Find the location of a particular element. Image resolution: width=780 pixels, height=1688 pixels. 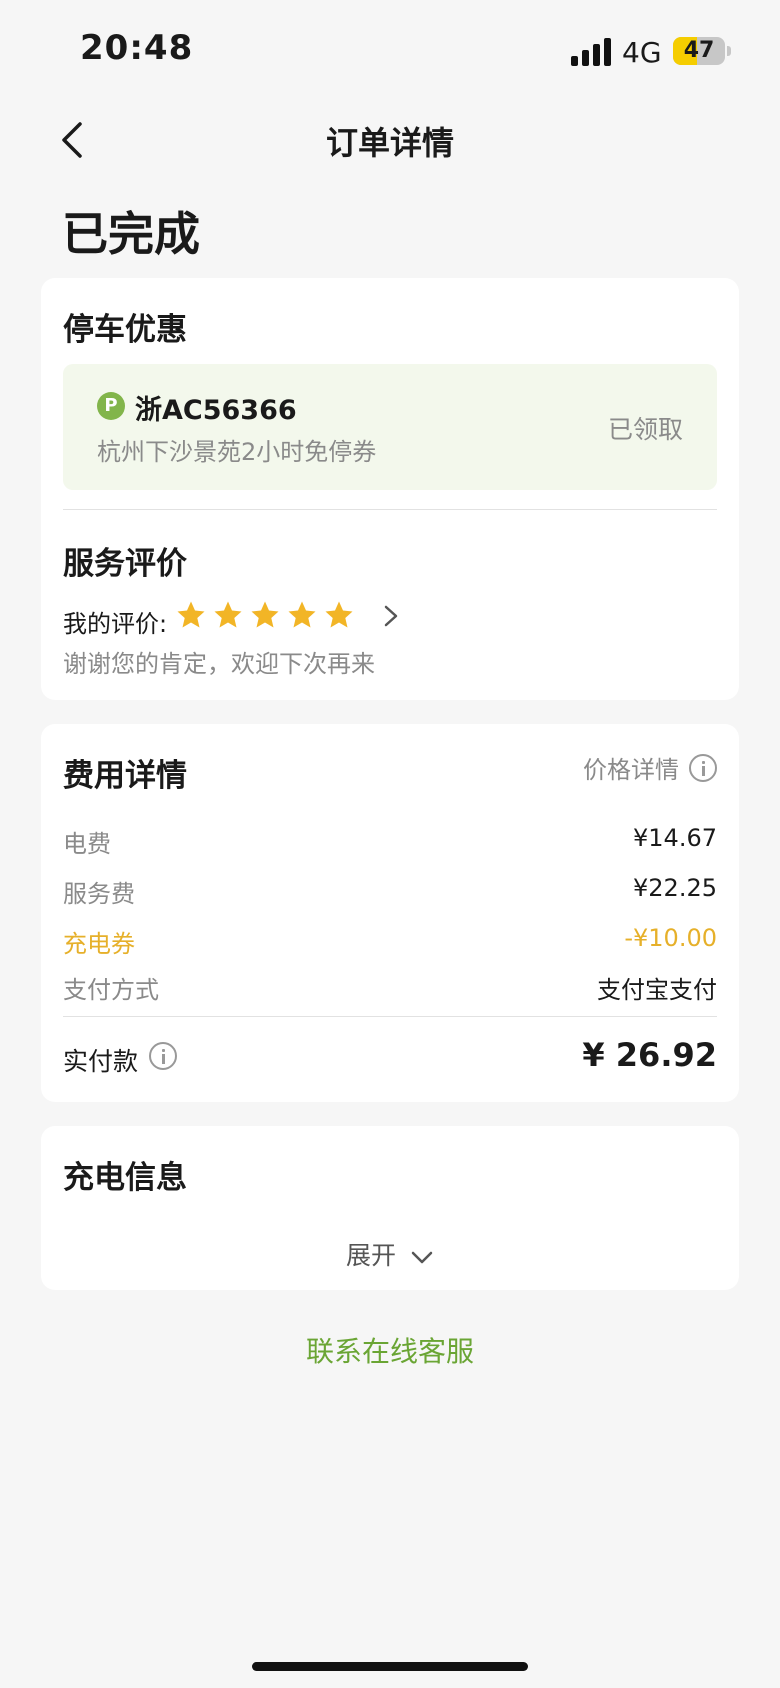

home-indicator is located at coordinates (390, 1666).